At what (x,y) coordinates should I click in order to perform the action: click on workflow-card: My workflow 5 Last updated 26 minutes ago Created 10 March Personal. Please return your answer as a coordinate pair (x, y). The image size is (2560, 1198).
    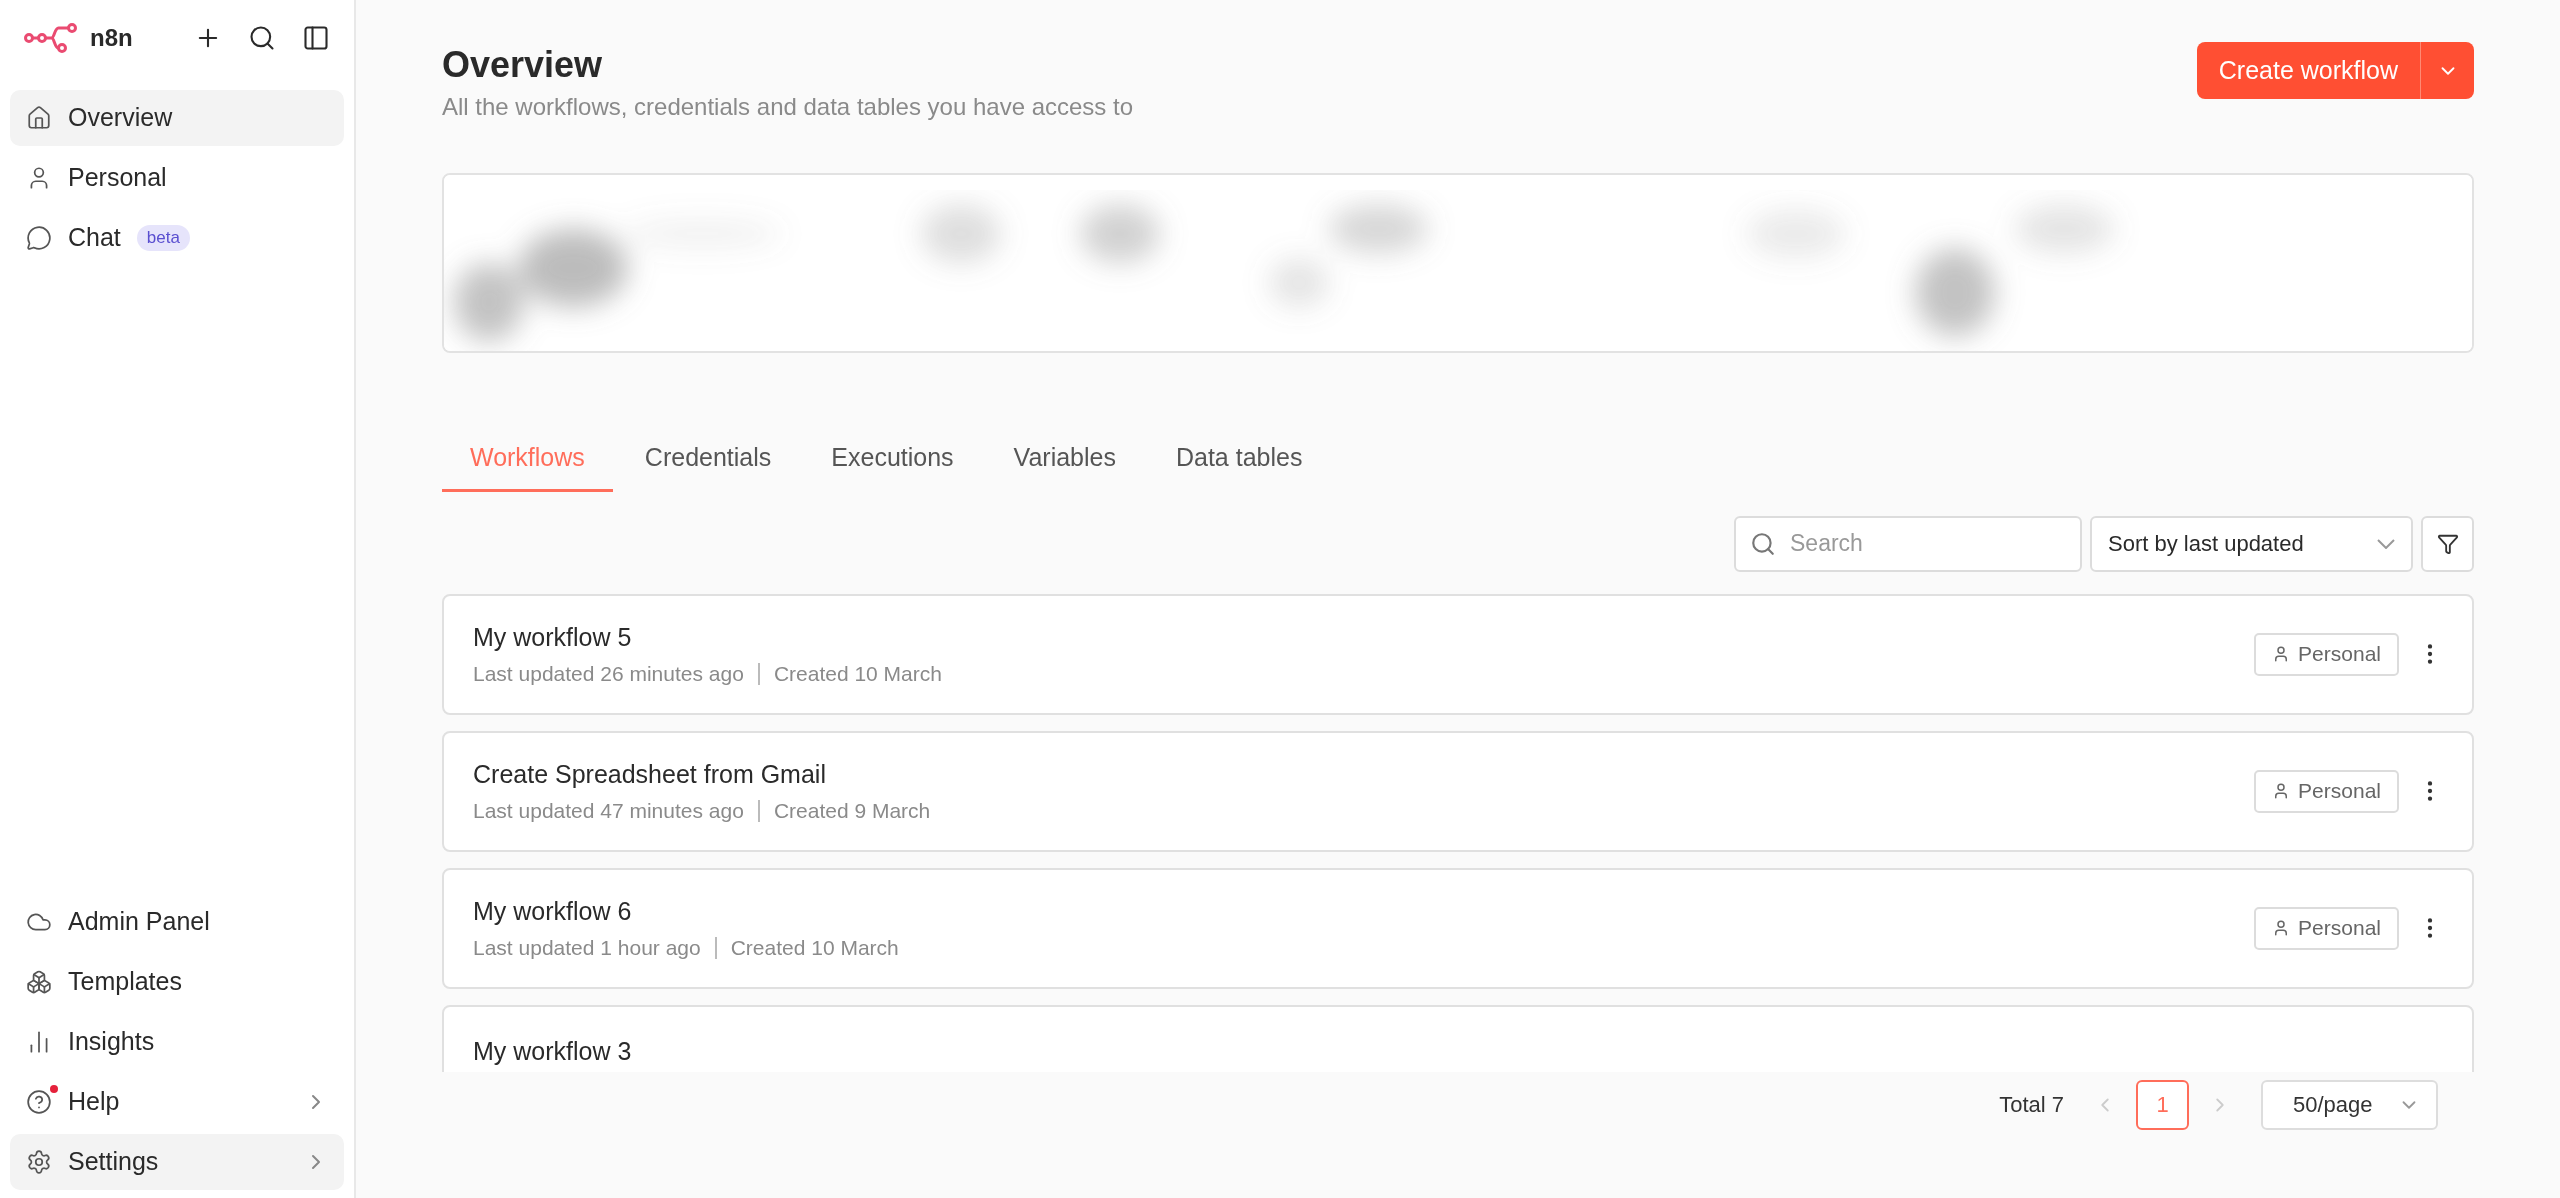
    Looking at the image, I should click on (1458, 654).